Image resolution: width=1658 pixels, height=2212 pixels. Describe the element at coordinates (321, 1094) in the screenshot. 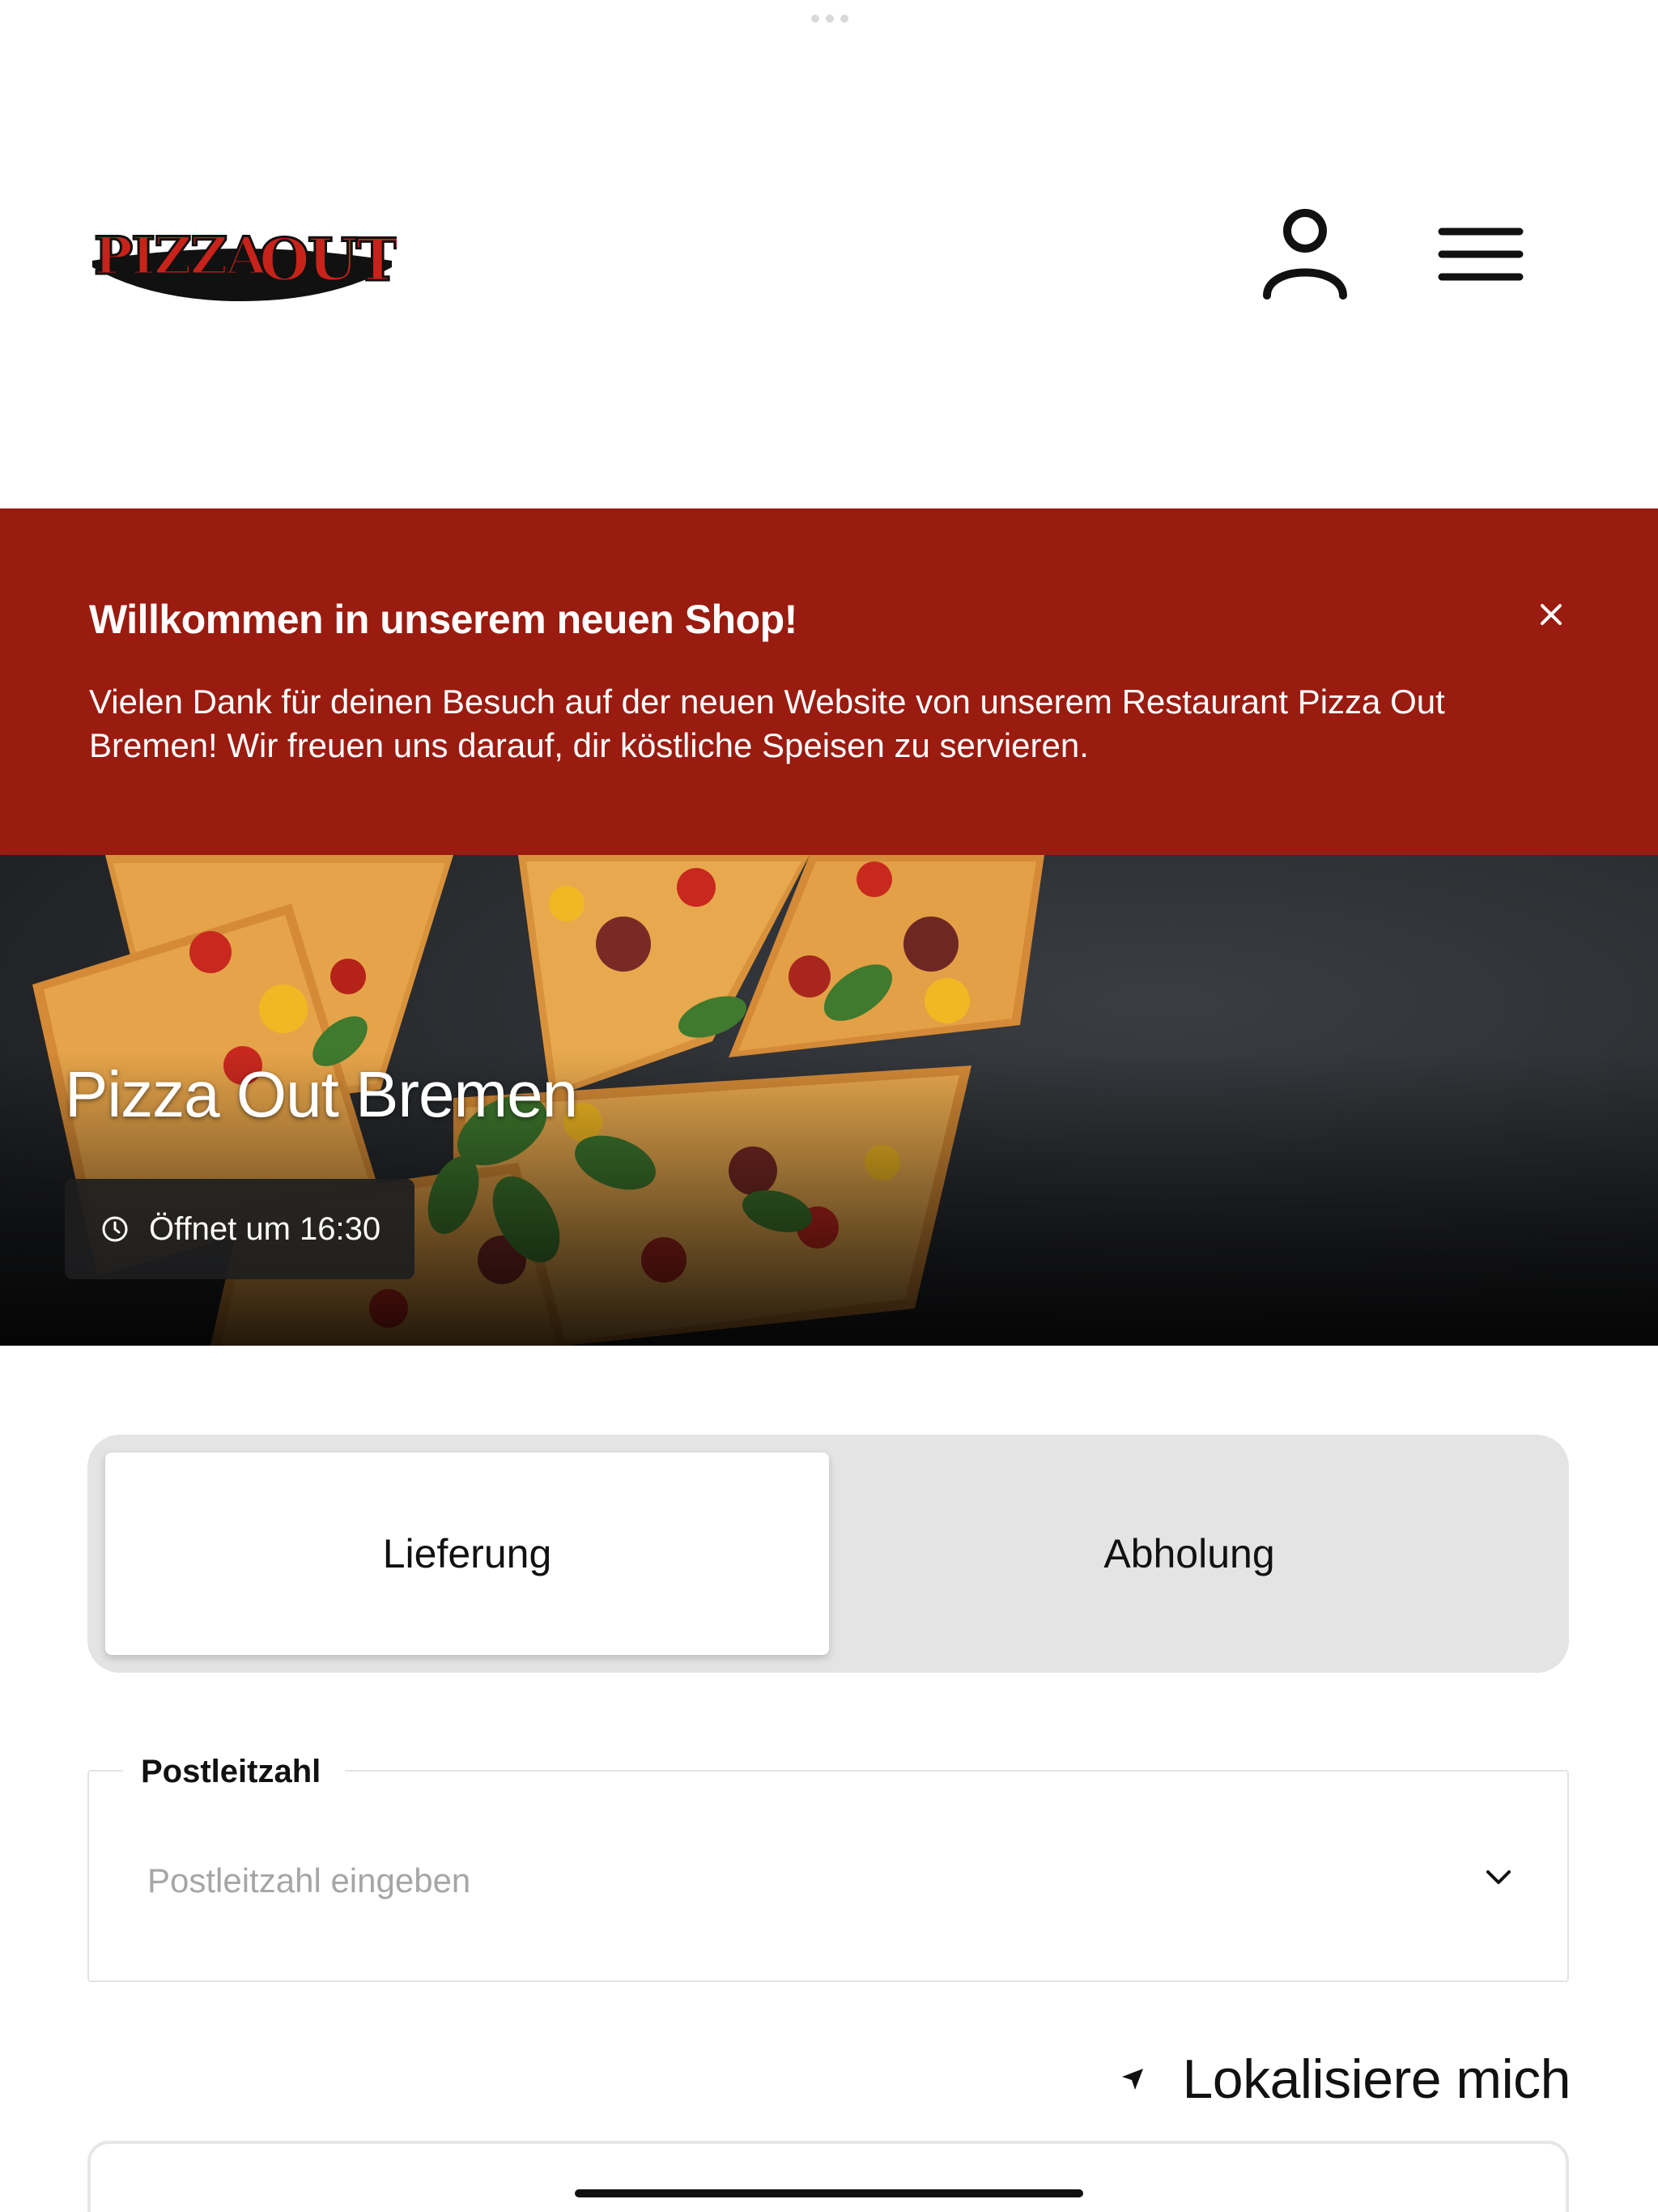

I see `restaurant-name: Pizza Out Bremen` at that location.